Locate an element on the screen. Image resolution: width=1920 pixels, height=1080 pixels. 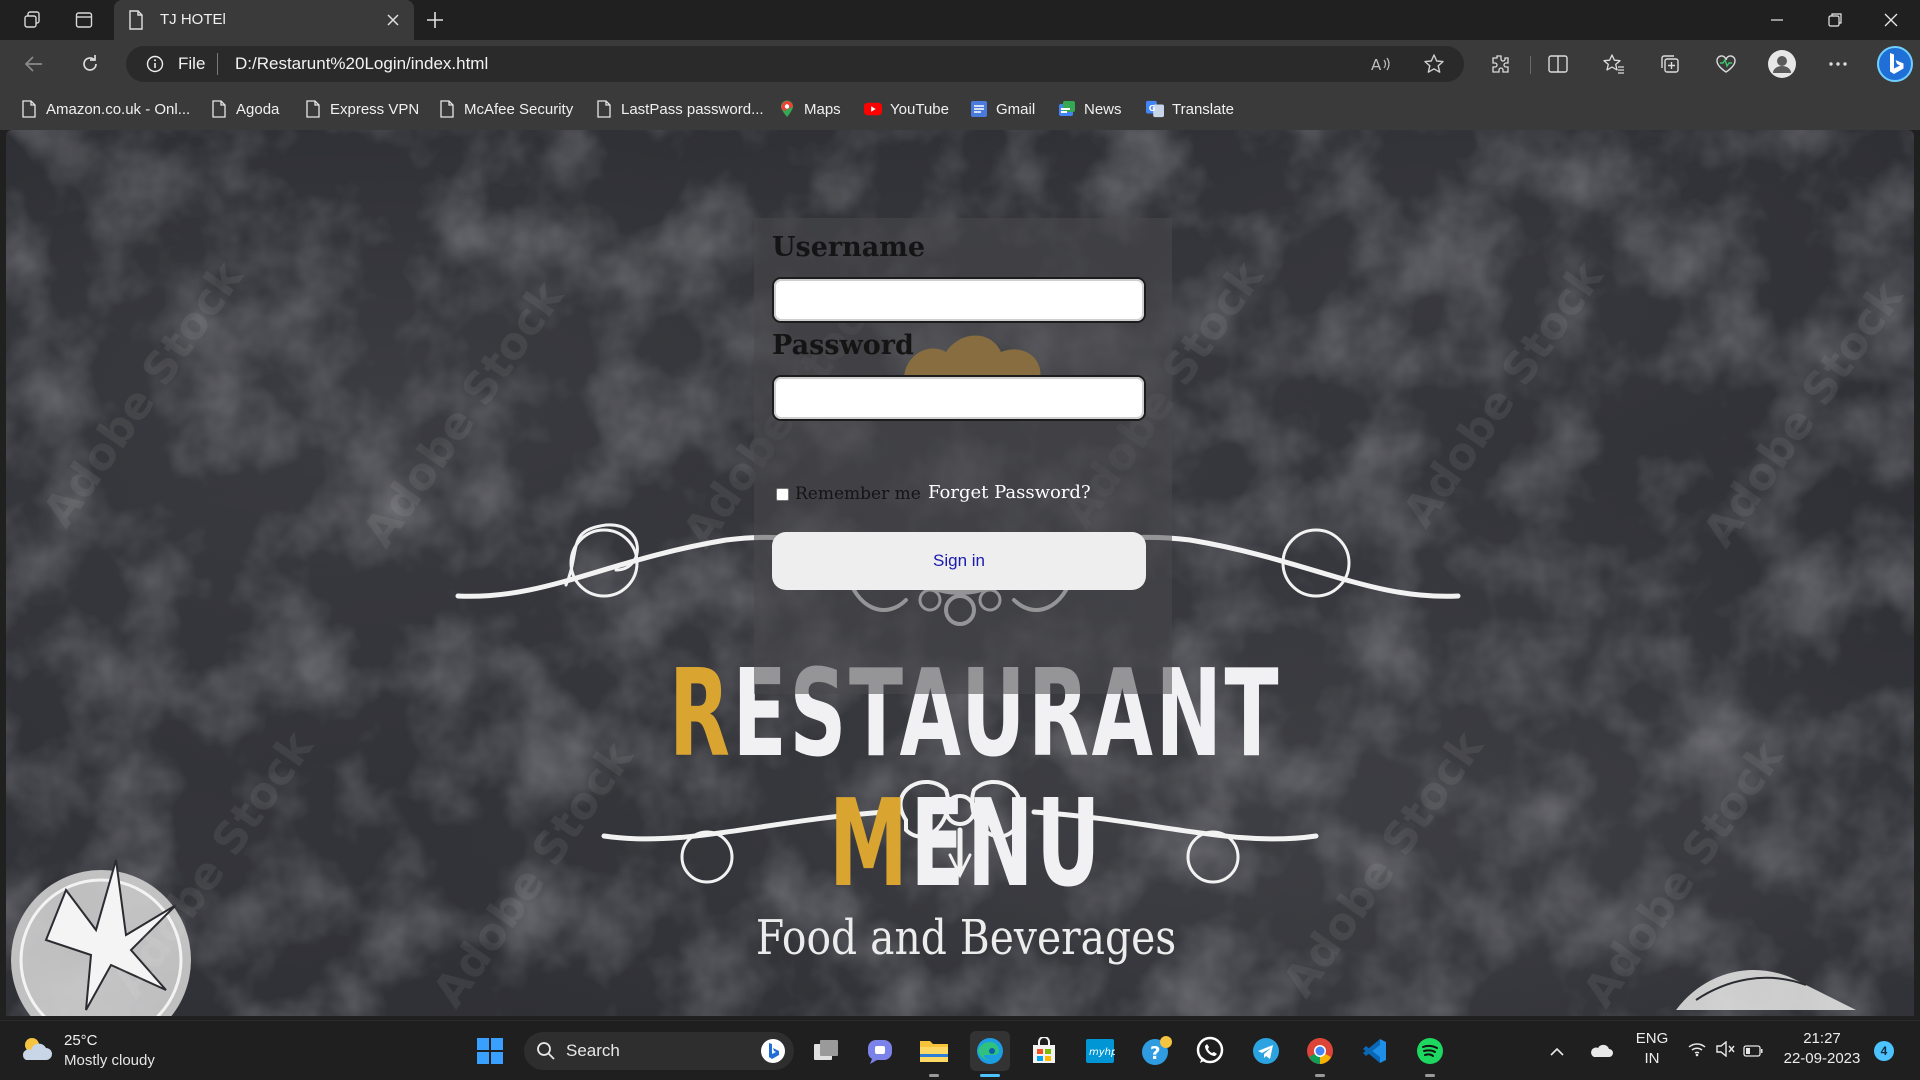
read-aloud-icon: A is located at coordinates (1381, 64).